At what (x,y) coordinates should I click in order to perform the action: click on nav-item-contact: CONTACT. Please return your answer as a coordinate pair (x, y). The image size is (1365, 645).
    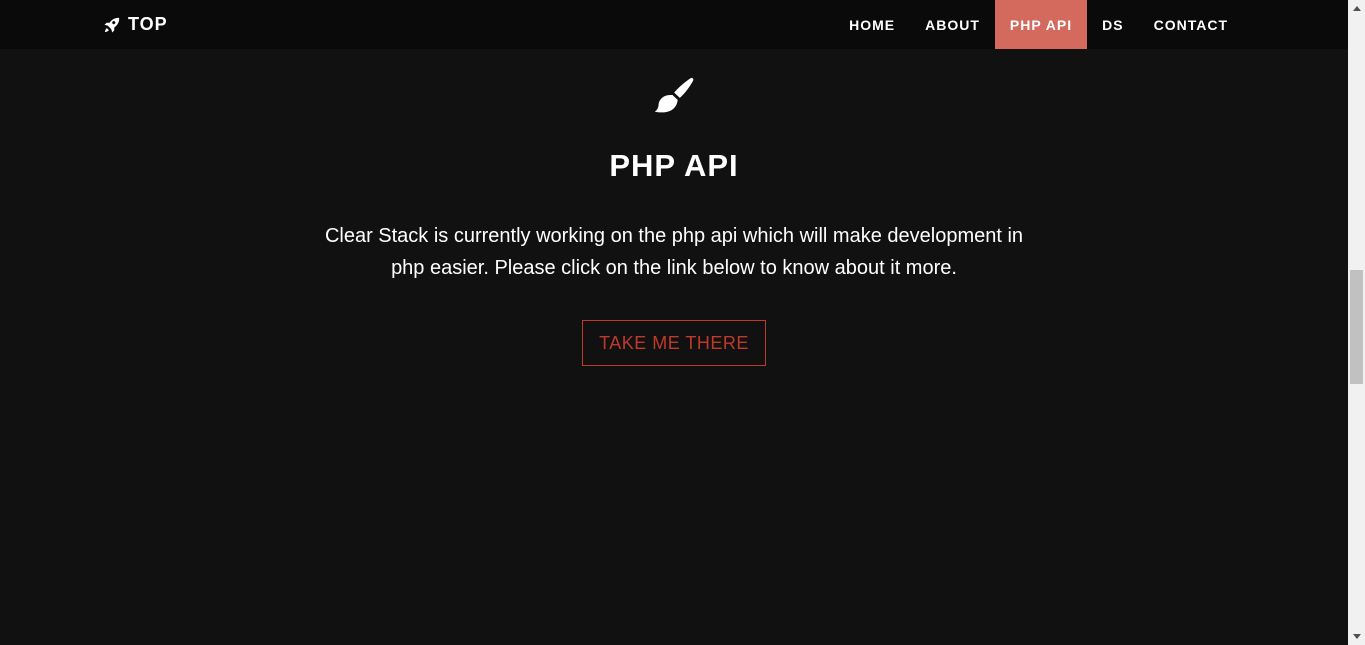
    Looking at the image, I should click on (1191, 24).